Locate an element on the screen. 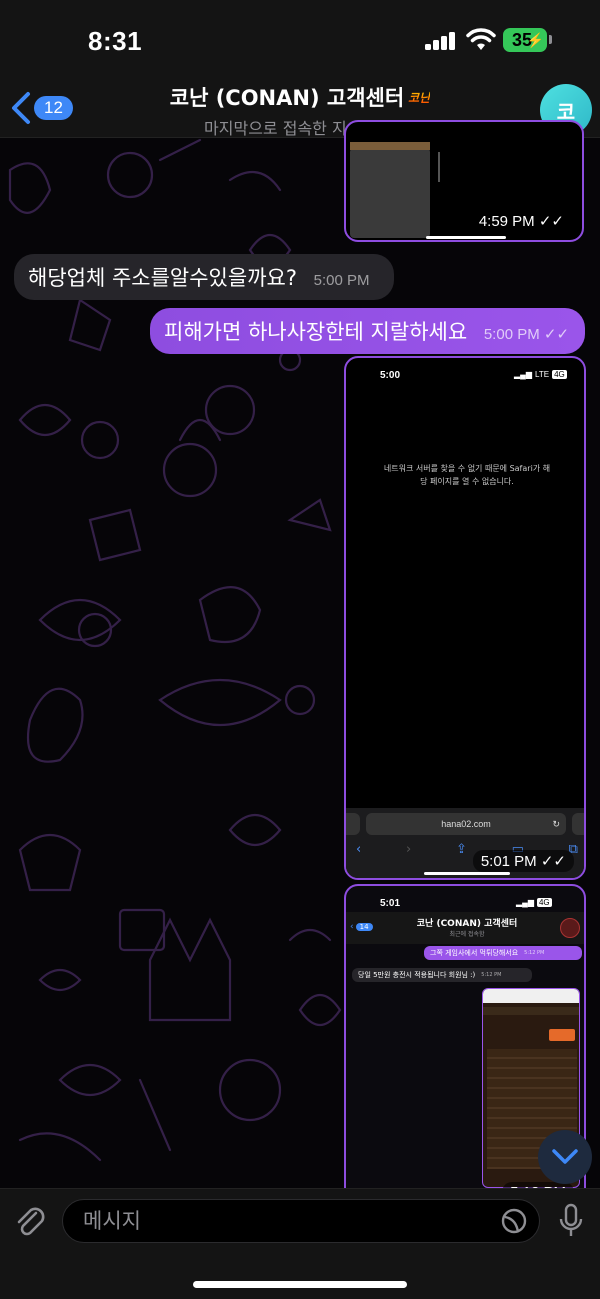 The width and height of the screenshot is (600, 1299). chat-title-badge: 코난 is located at coordinates (419, 97).